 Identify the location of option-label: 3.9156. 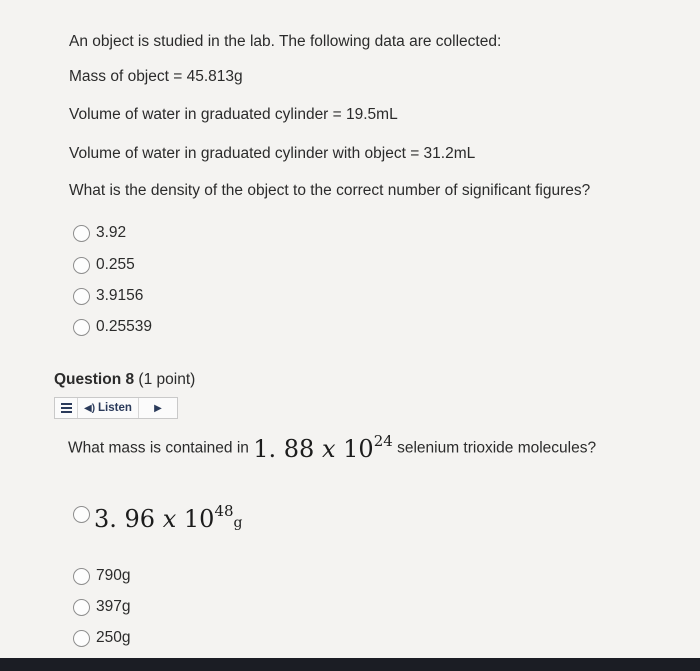
(120, 295).